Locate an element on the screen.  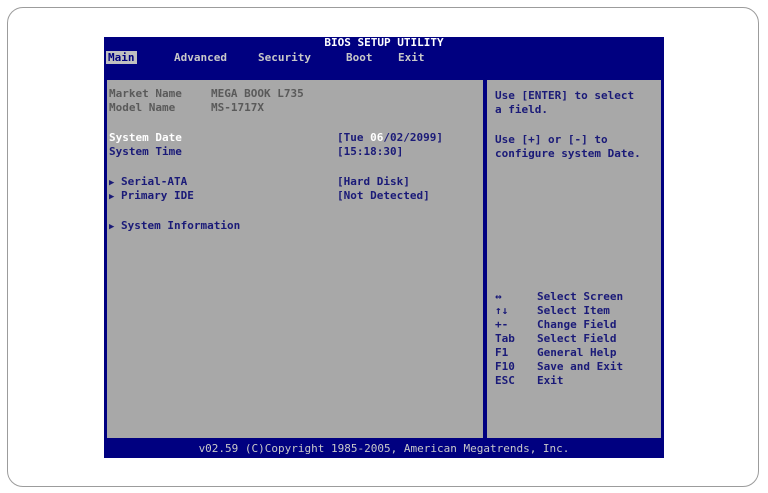
key-f1: F1 is located at coordinates (502, 352).